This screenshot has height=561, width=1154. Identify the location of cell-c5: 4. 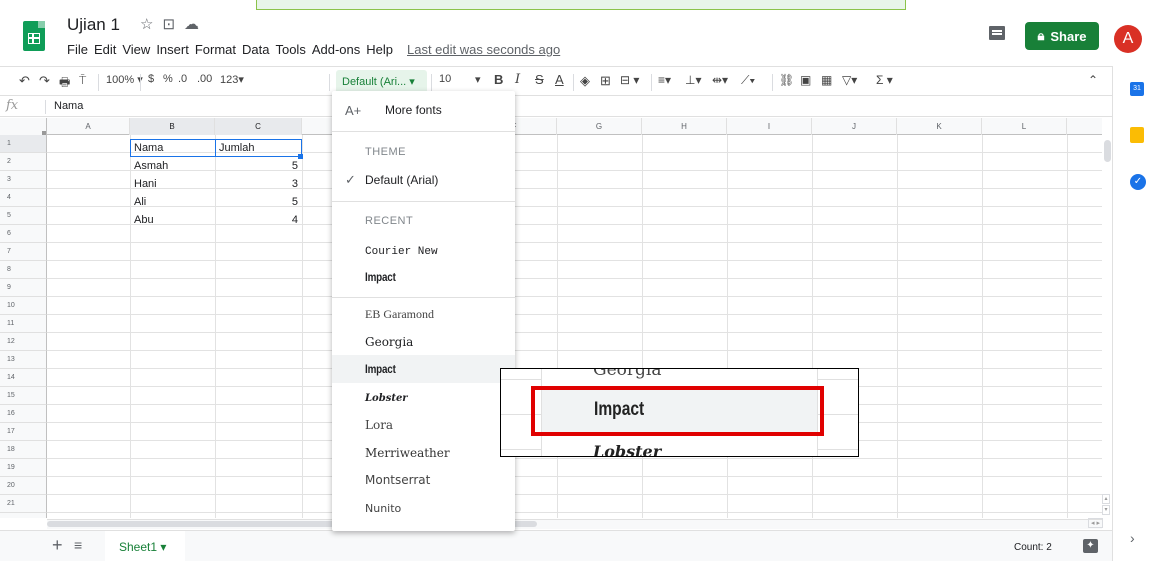
(258, 220).